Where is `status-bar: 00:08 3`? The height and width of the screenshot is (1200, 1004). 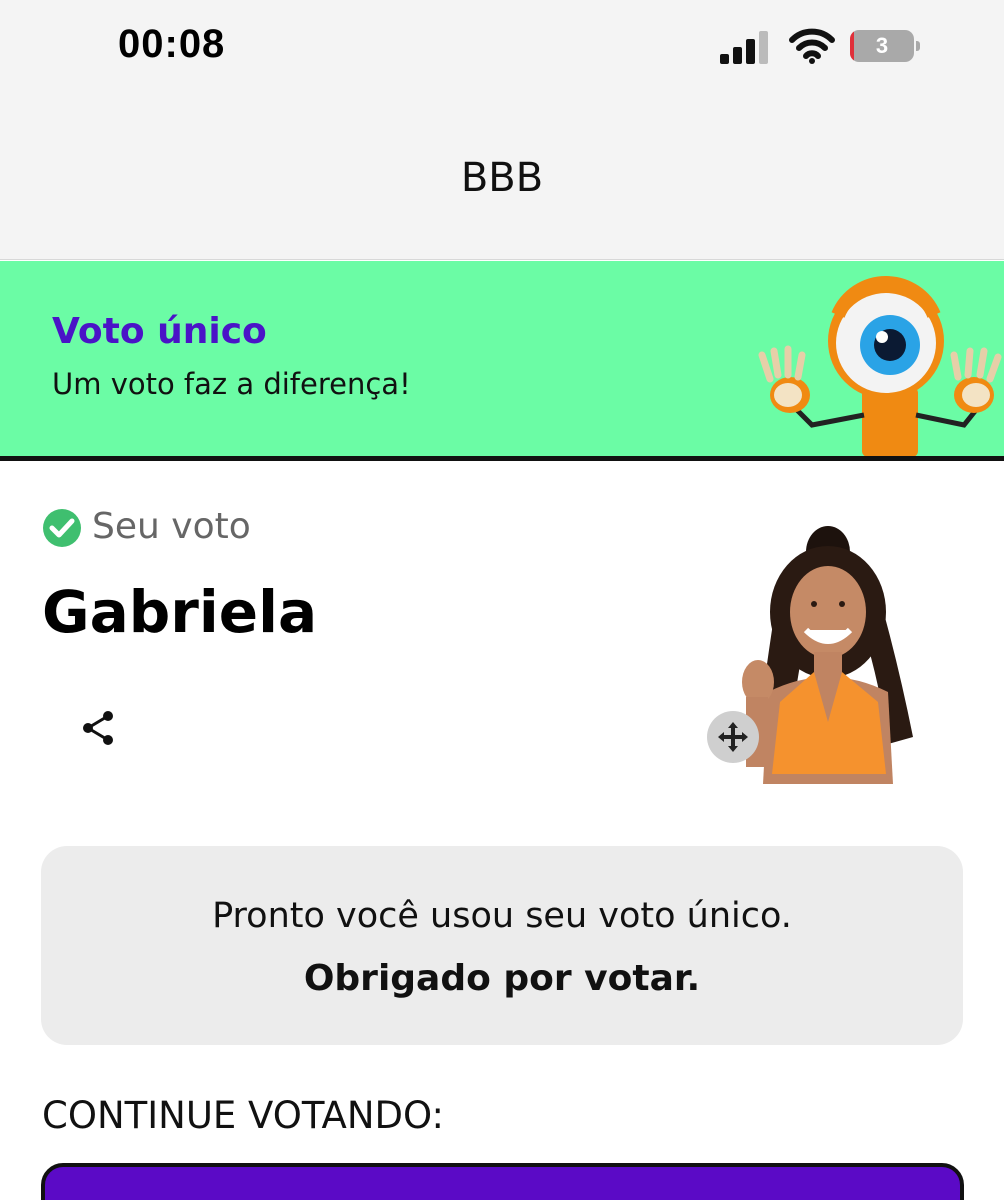 status-bar: 00:08 3 is located at coordinates (502, 47).